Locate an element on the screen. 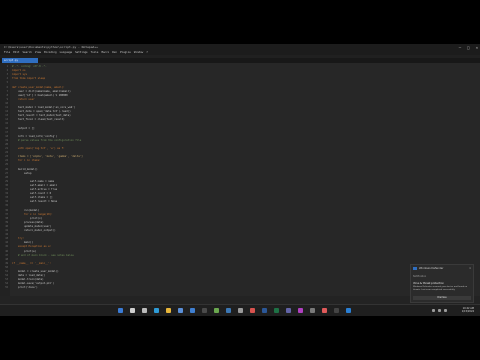  volume-icon is located at coordinates (439, 310).